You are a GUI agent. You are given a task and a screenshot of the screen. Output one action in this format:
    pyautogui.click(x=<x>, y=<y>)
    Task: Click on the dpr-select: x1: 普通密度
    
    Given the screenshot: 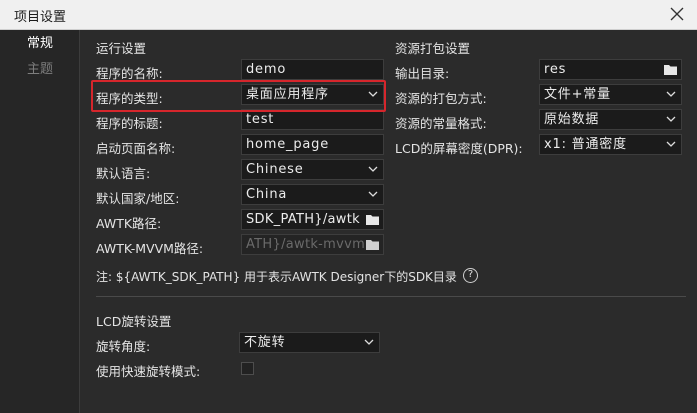 What is the action you would take?
    pyautogui.click(x=610, y=144)
    